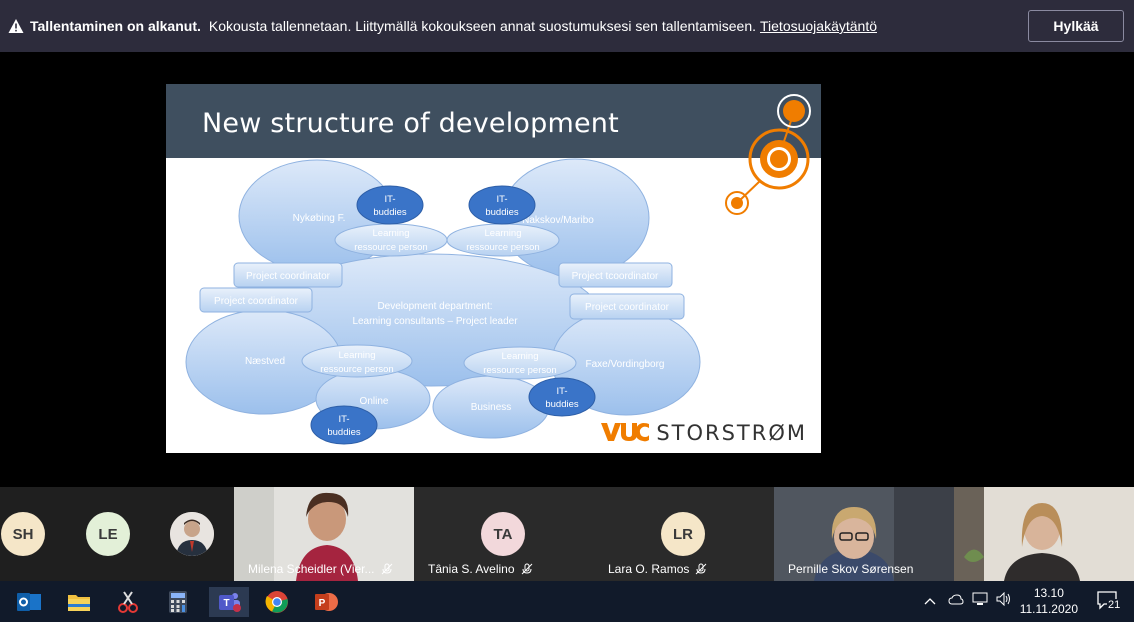  I want to click on powerpoint-icon: P, so click(326, 602).